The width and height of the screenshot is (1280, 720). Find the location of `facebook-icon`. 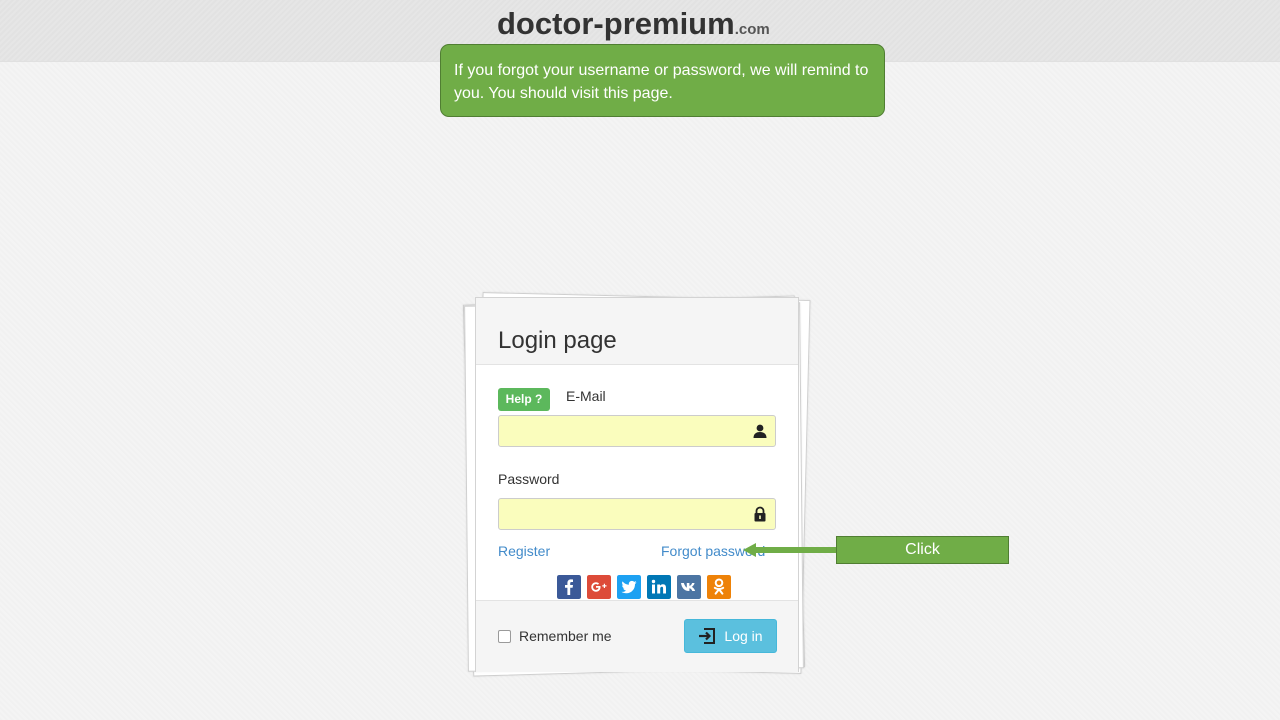

facebook-icon is located at coordinates (569, 587).